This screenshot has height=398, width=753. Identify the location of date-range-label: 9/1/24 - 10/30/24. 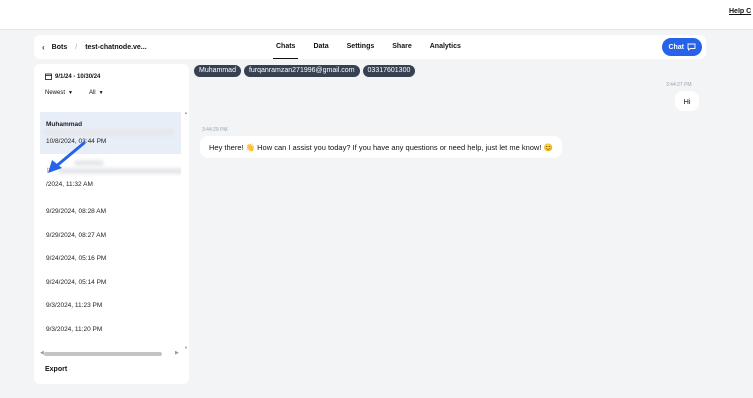
(78, 76).